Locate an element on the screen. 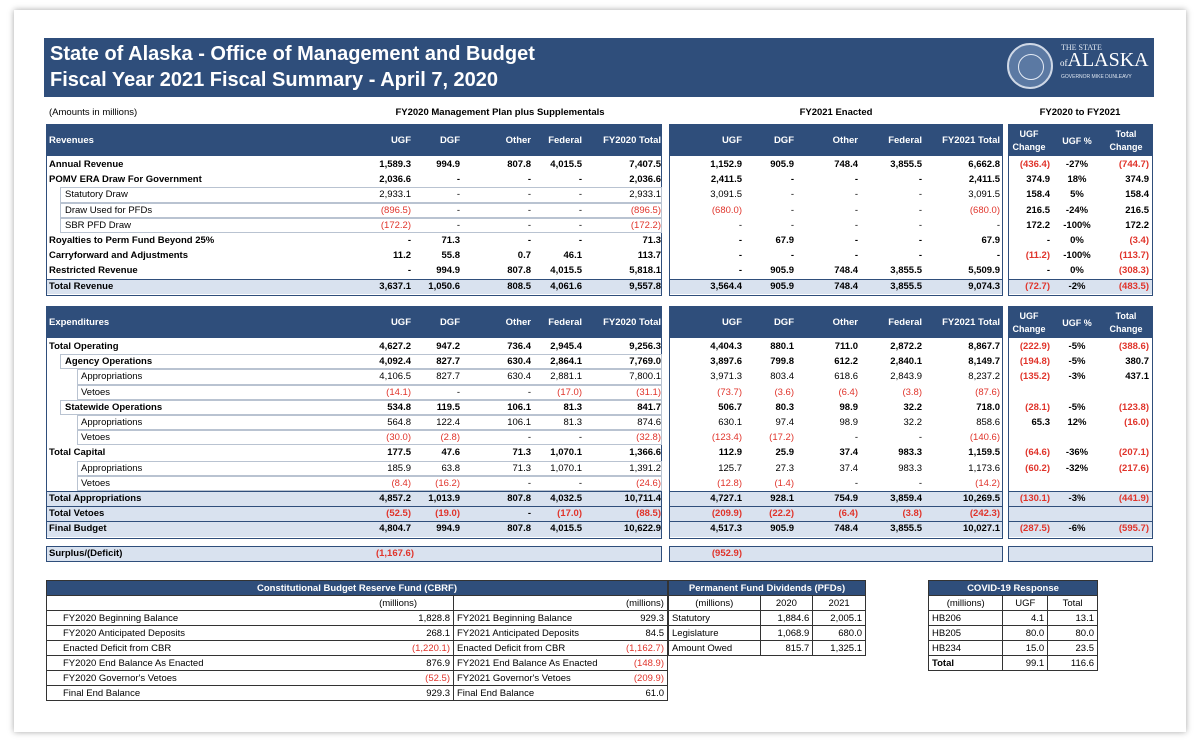 The height and width of the screenshot is (742, 1200). cbrf-label-fy21: Final End Balance is located at coordinates (537, 693).